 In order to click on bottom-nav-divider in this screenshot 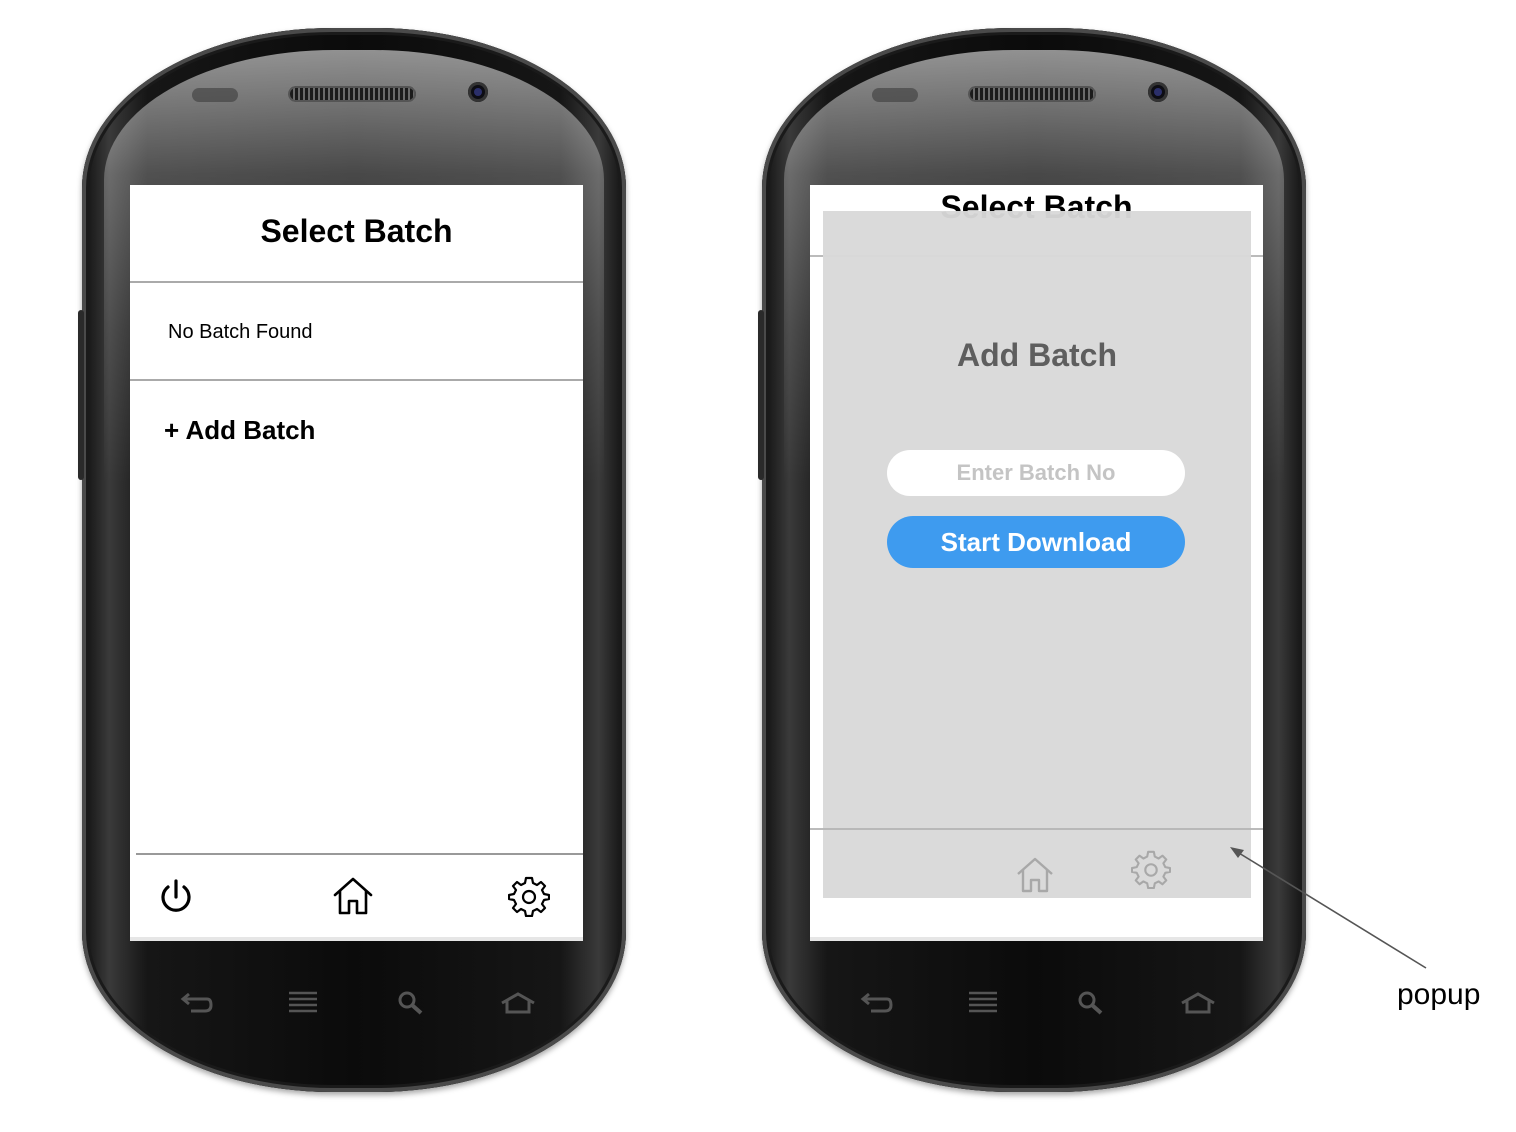, I will do `click(359, 854)`.